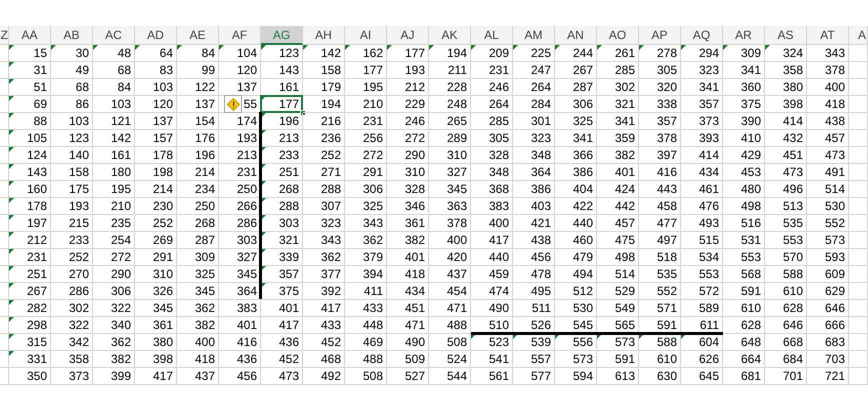  What do you see at coordinates (666, 376) in the screenshot?
I see `table-cell: 630` at bounding box center [666, 376].